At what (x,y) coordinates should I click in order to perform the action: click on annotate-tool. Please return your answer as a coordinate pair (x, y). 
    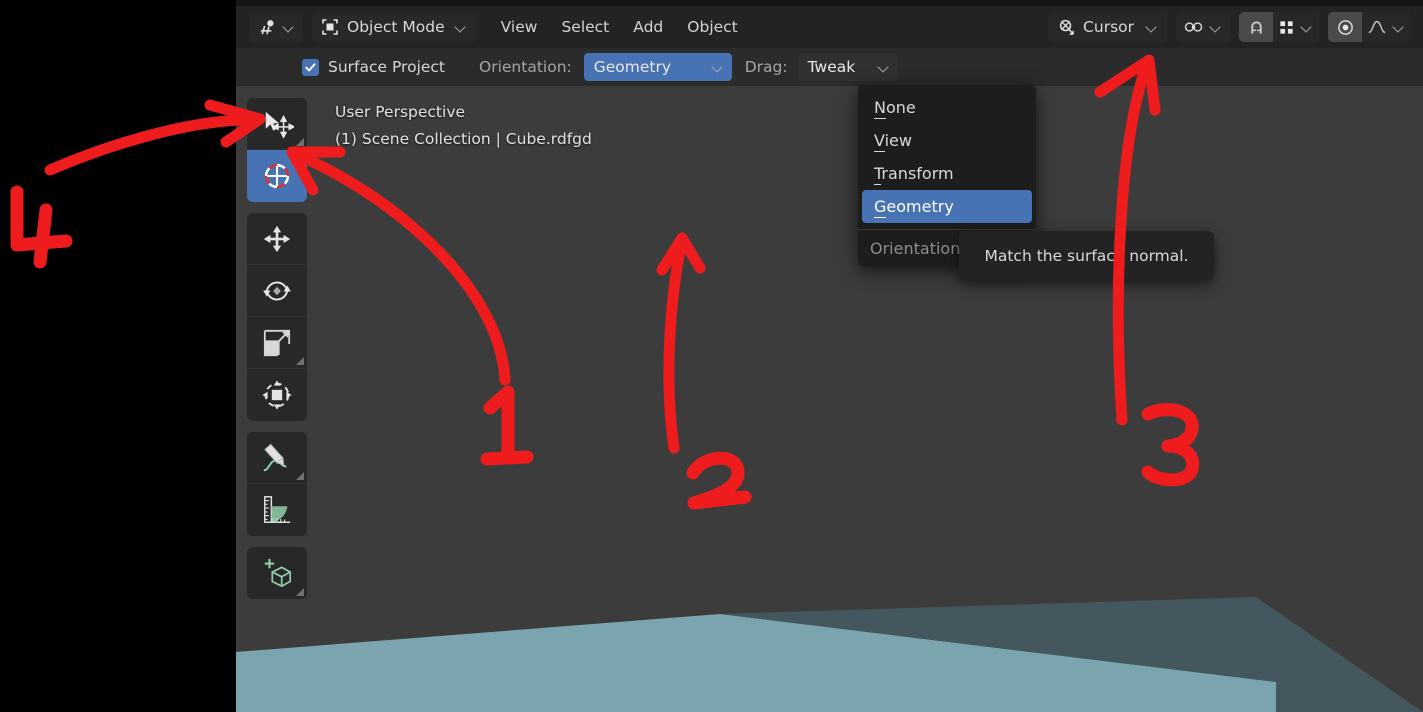
    Looking at the image, I should click on (277, 458).